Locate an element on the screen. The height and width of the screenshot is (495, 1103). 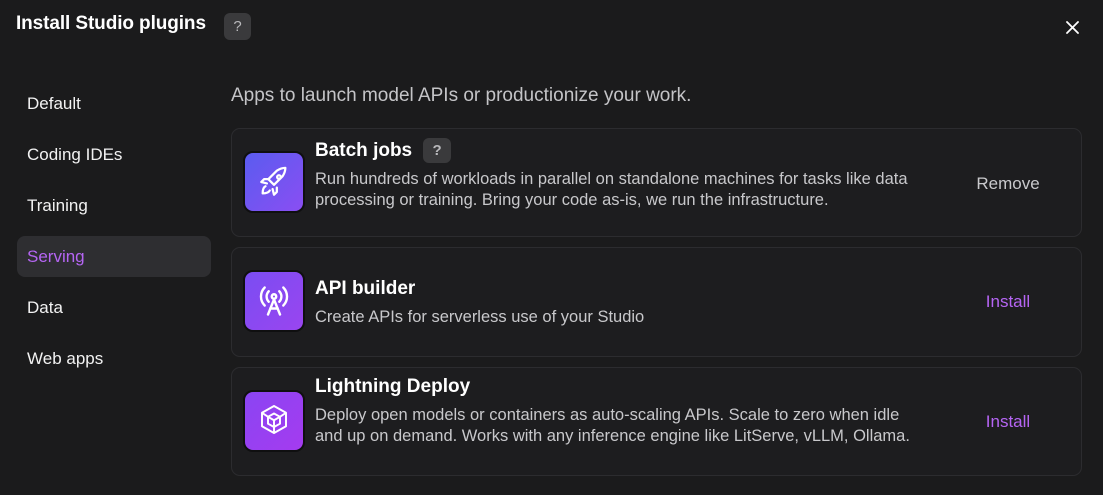
sidebar-item-label: Training is located at coordinates (57, 205).